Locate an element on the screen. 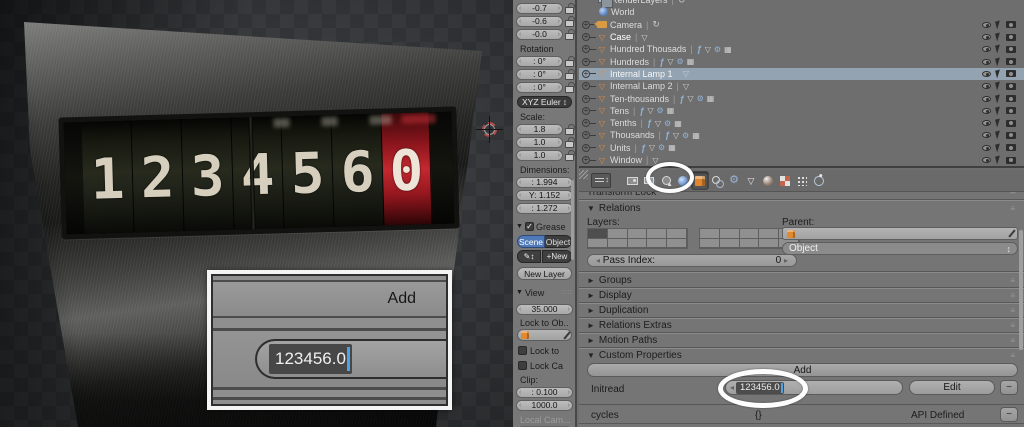 This screenshot has height=427, width=1024. tab-object is located at coordinates (700, 180).